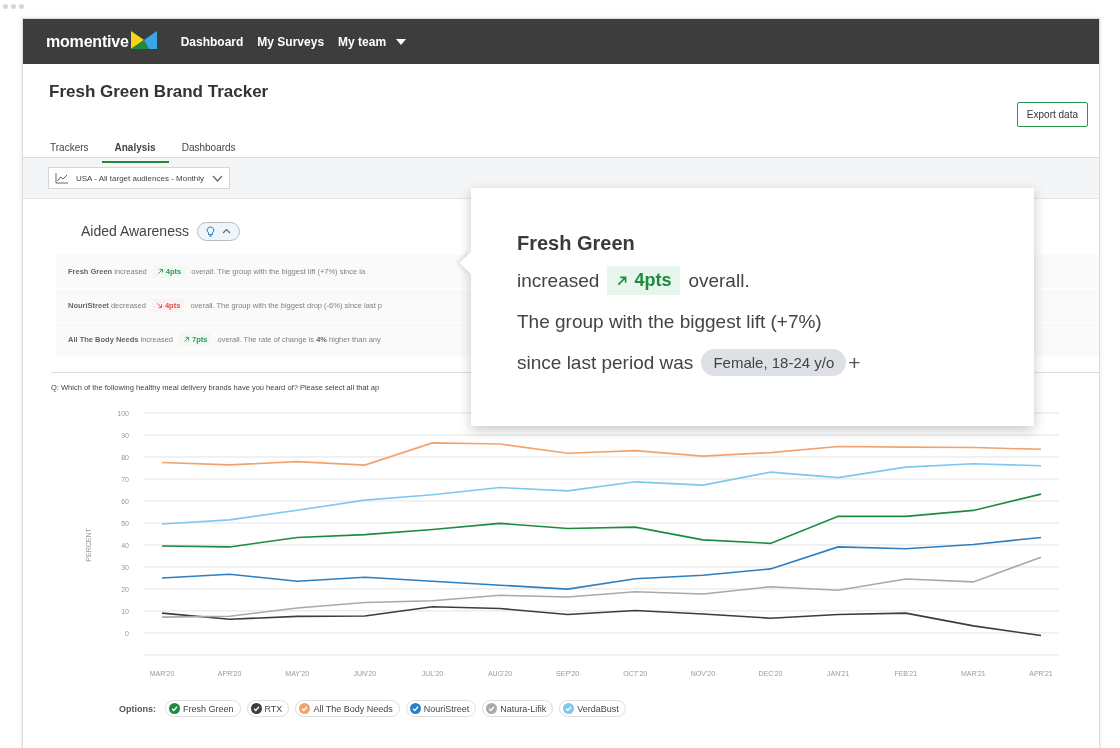  Describe the element at coordinates (212, 41) in the screenshot. I see `nav-link: Dashboard` at that location.